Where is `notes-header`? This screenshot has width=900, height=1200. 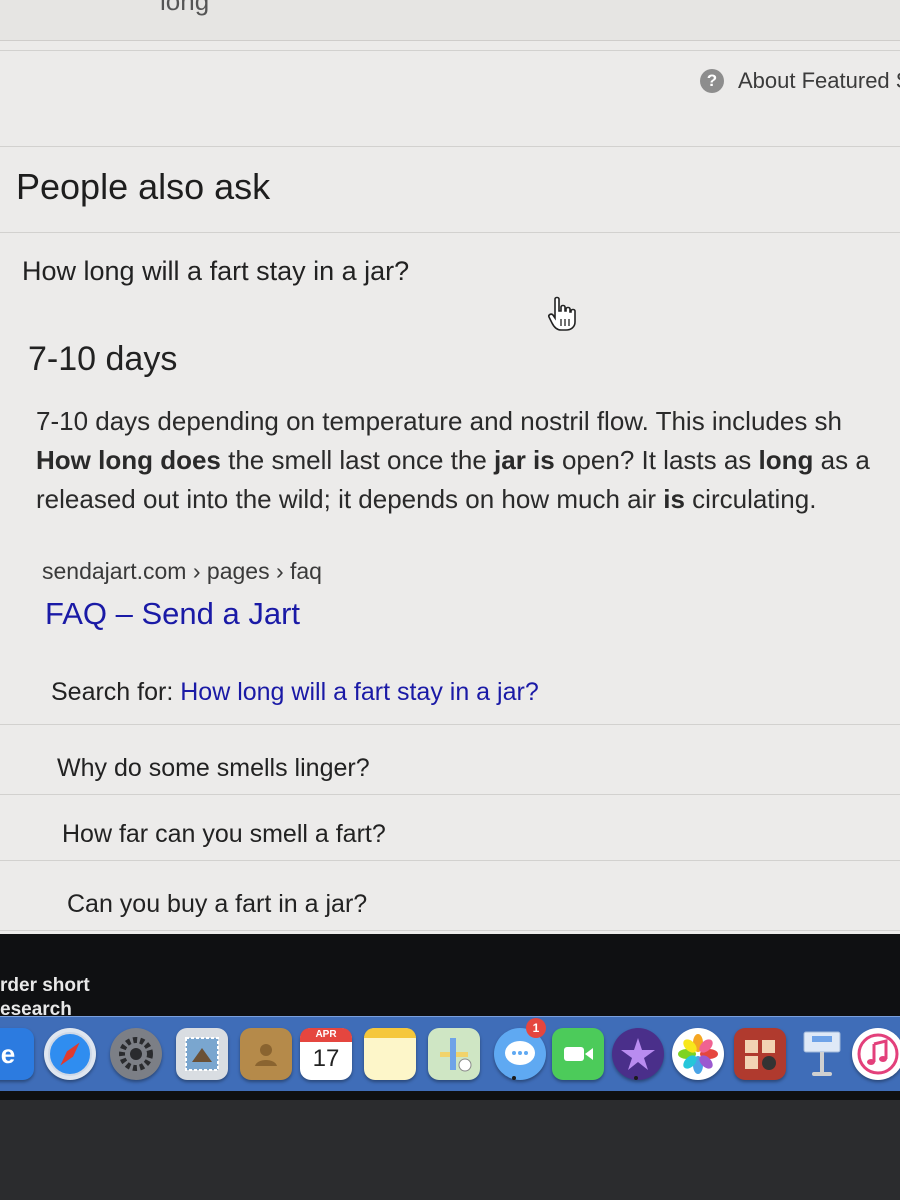
notes-header is located at coordinates (390, 1033).